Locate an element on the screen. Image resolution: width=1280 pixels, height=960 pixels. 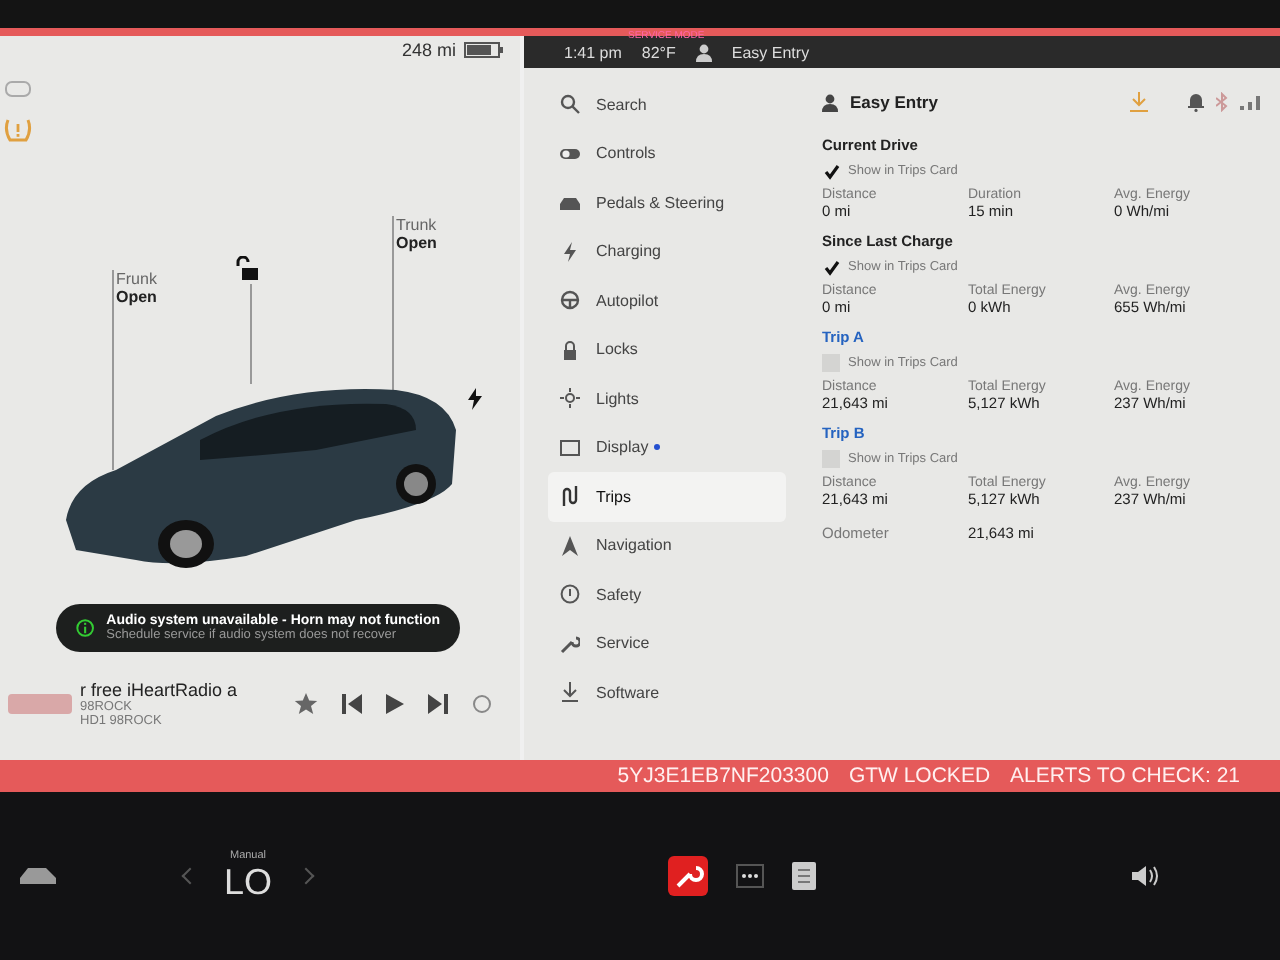
settings-menu-item: Pedals & Steering is located at coordinates (673, 202).